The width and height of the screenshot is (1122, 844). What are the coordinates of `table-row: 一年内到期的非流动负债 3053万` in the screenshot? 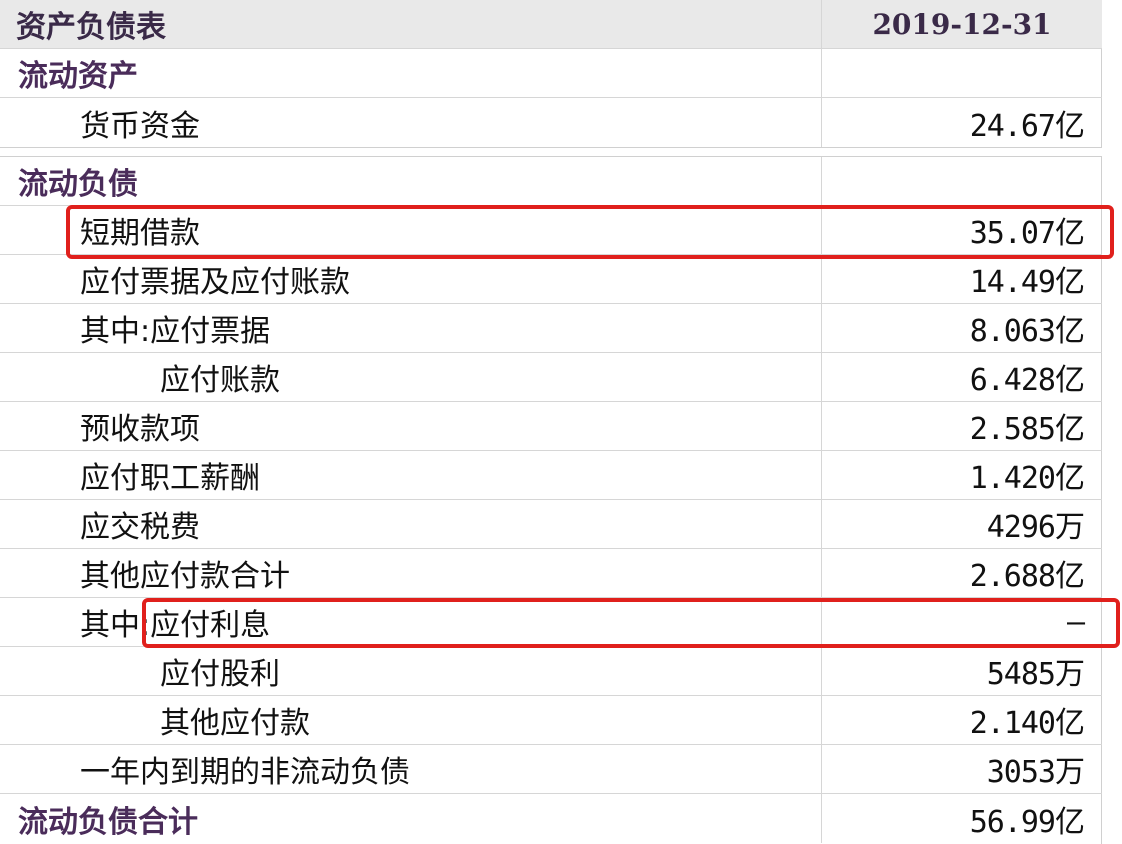 It's located at (551, 769).